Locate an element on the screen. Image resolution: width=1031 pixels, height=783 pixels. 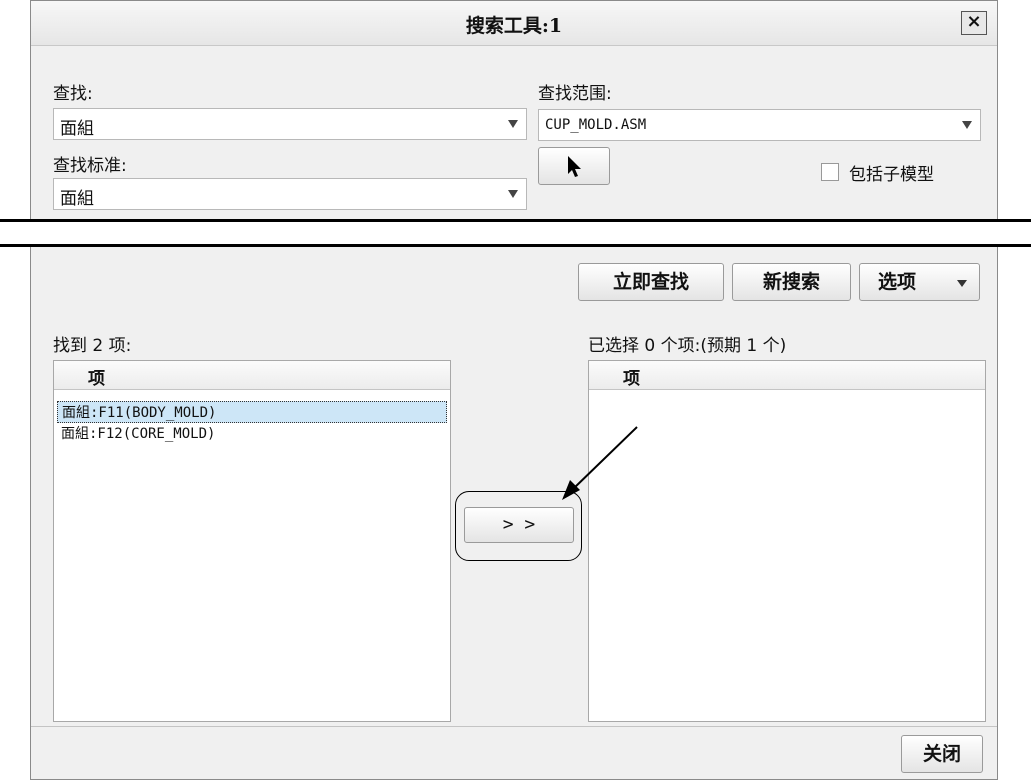
annotation-arrow-icon is located at coordinates (600, 463).